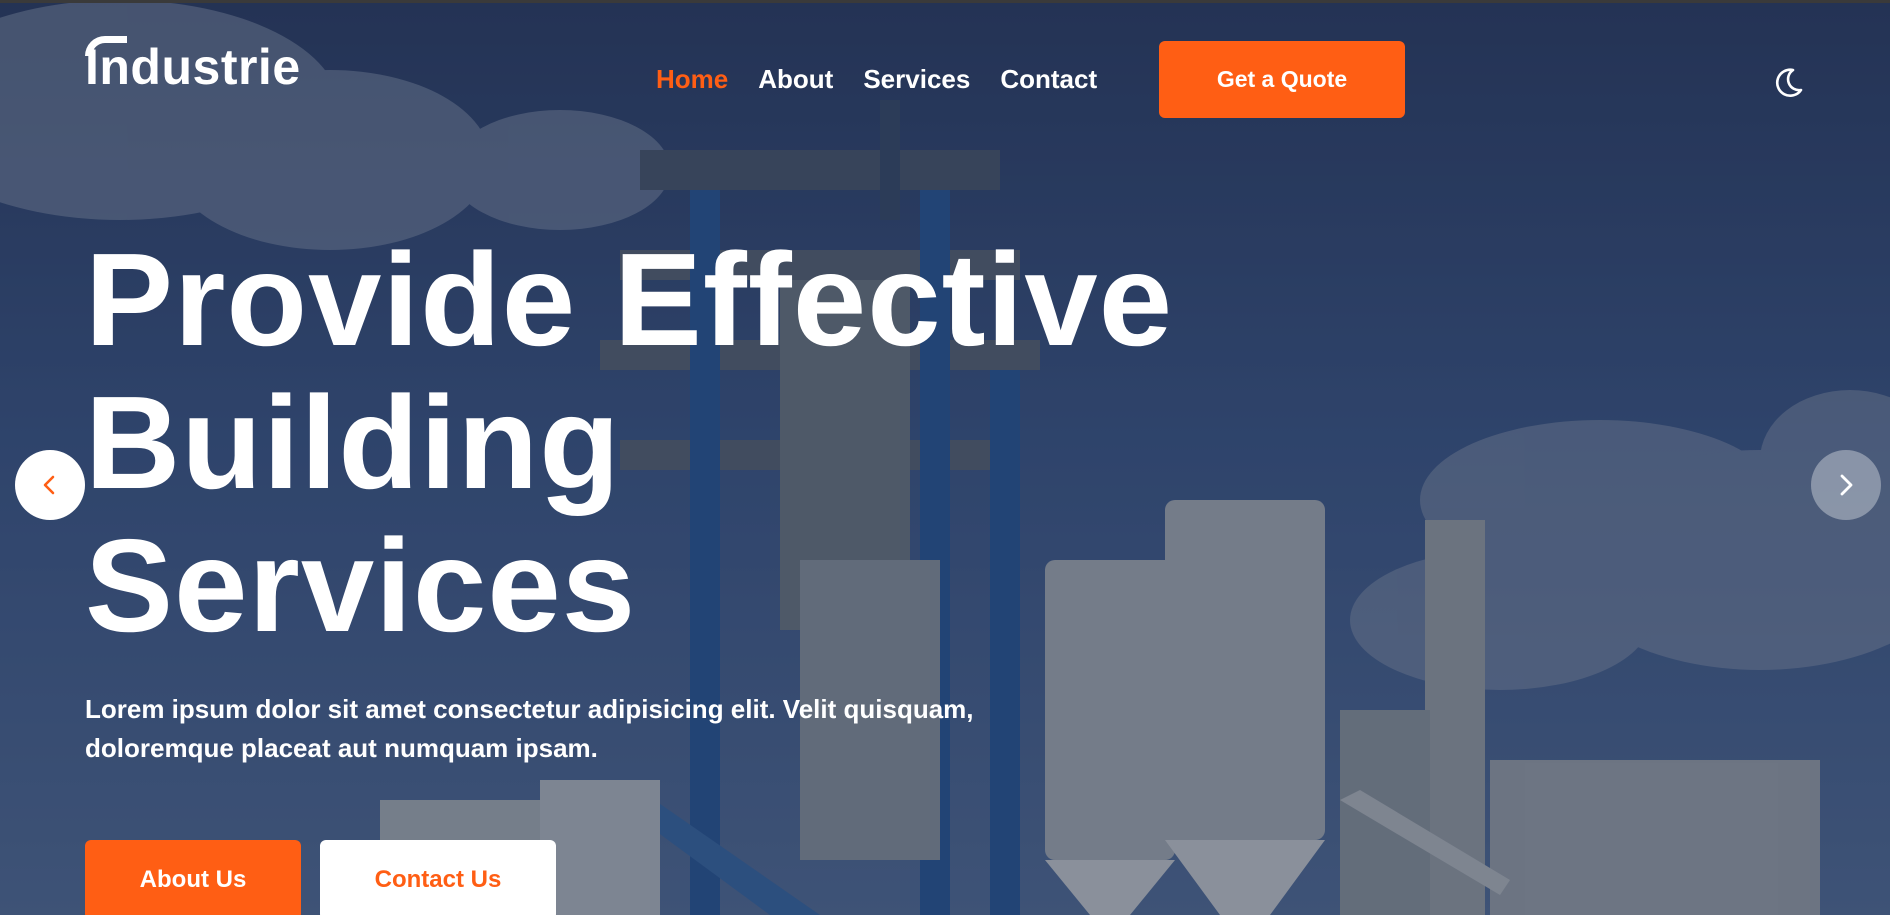 Image resolution: width=1890 pixels, height=915 pixels. What do you see at coordinates (438, 877) in the screenshot?
I see `contact-us-button: Contact Us` at bounding box center [438, 877].